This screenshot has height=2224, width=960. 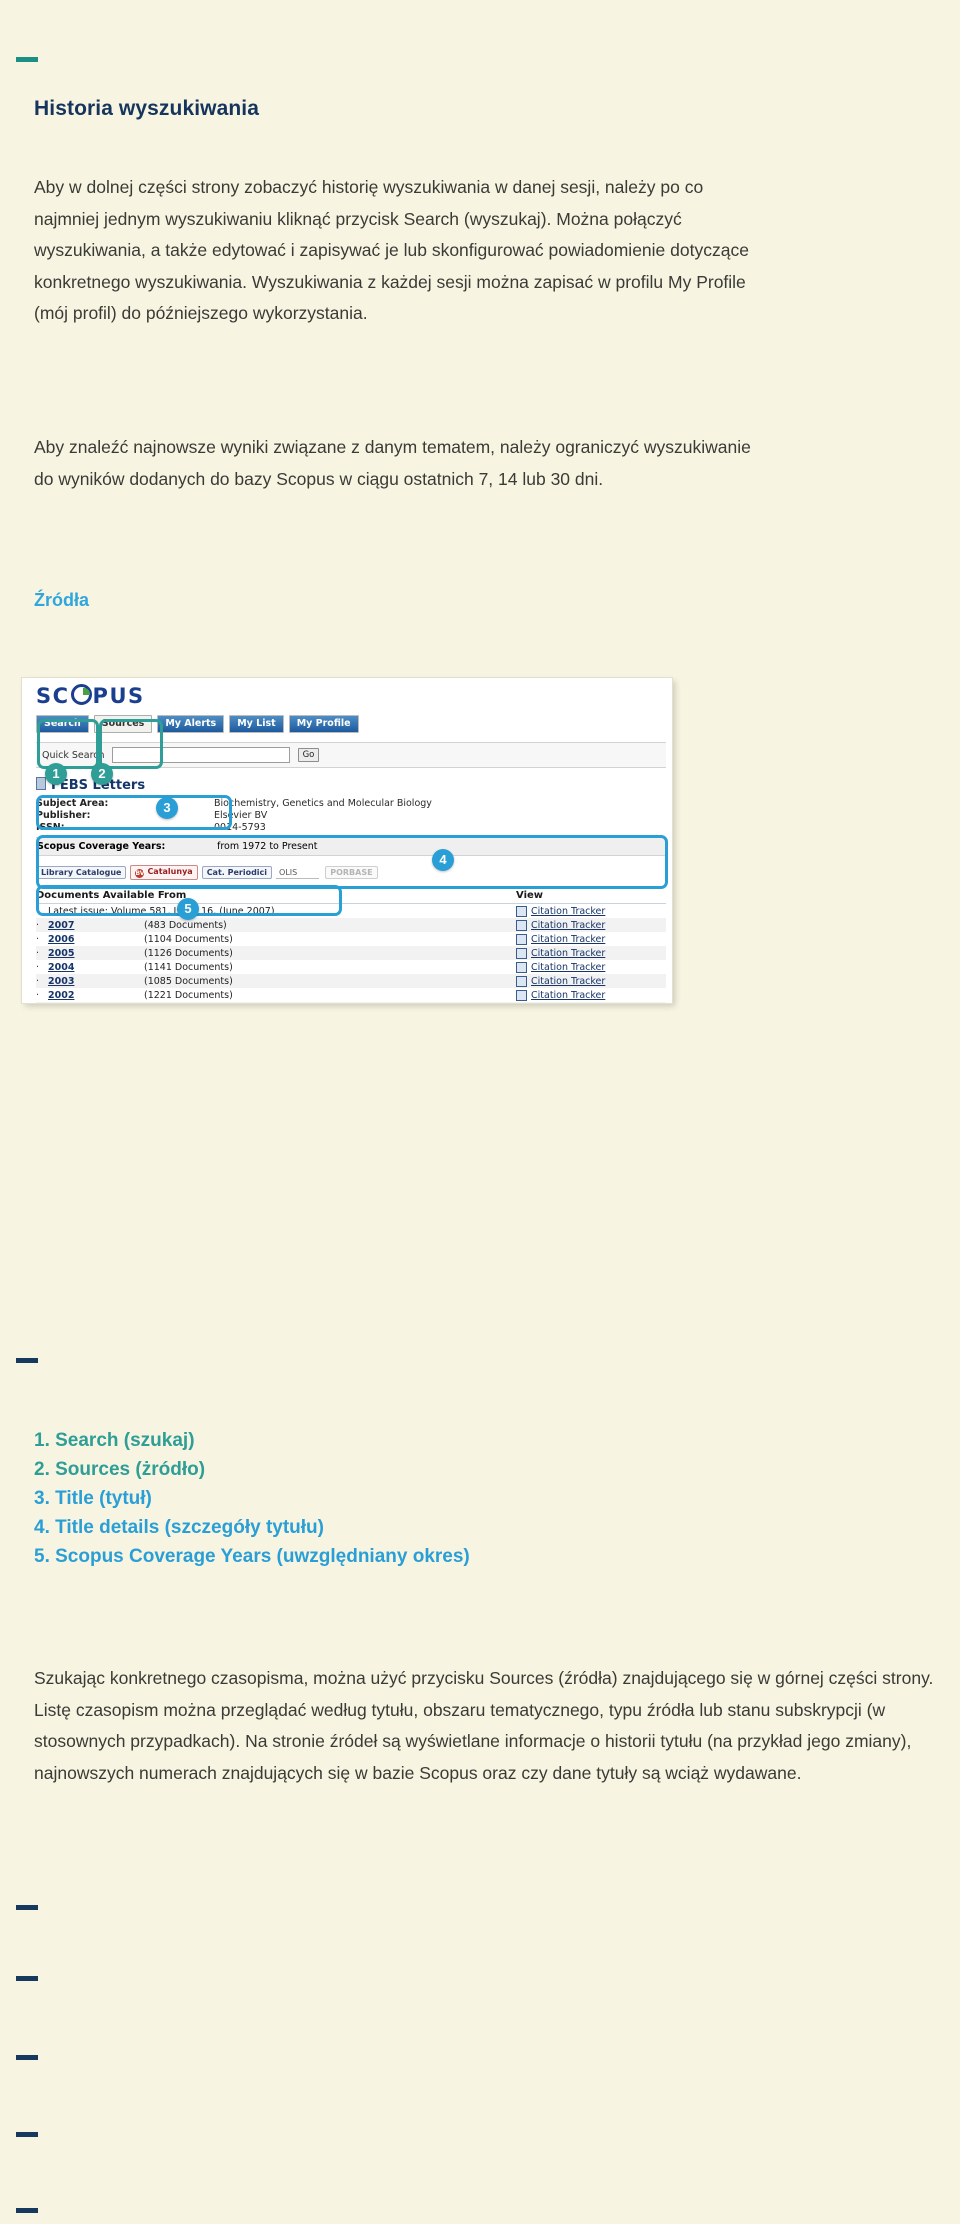 I want to click on document-count: (1221 Documents), so click(x=188, y=995).